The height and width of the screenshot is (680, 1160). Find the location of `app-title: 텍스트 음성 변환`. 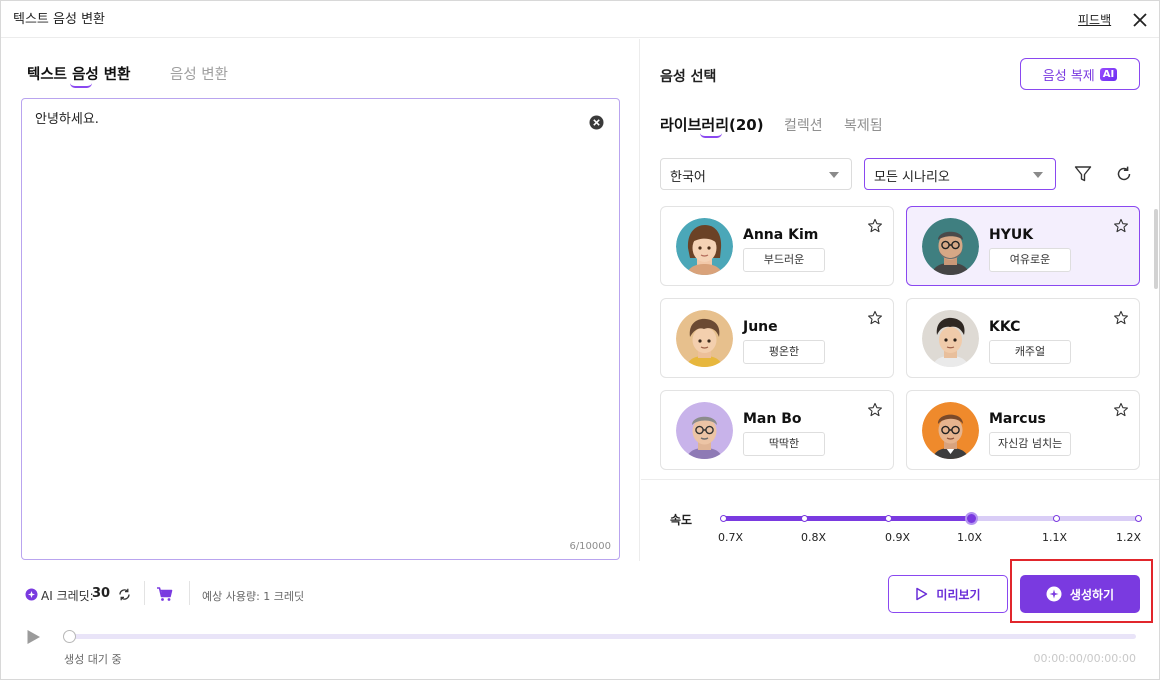

app-title: 텍스트 음성 변환 is located at coordinates (59, 19).